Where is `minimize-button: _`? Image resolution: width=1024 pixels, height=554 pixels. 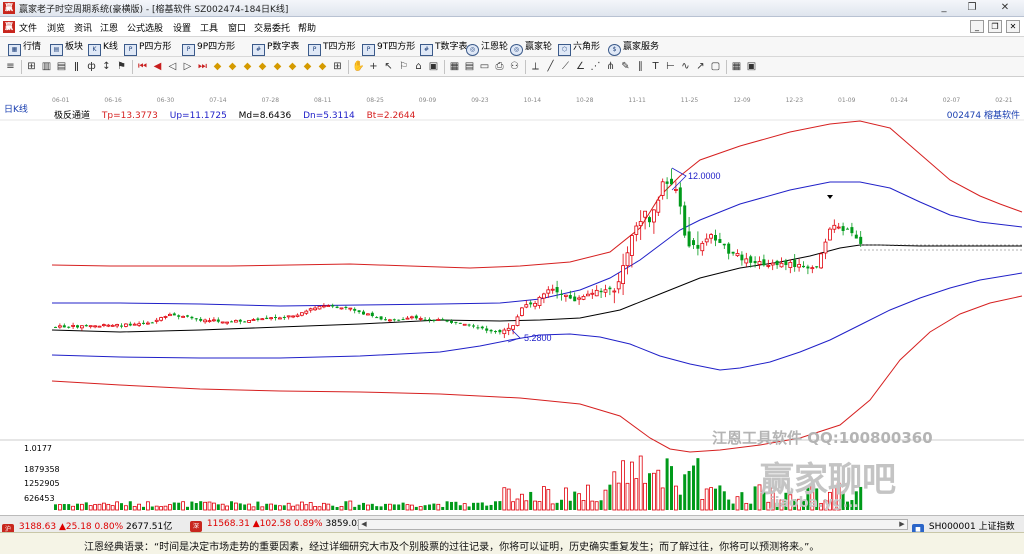 minimize-button: _ is located at coordinates (944, 8).